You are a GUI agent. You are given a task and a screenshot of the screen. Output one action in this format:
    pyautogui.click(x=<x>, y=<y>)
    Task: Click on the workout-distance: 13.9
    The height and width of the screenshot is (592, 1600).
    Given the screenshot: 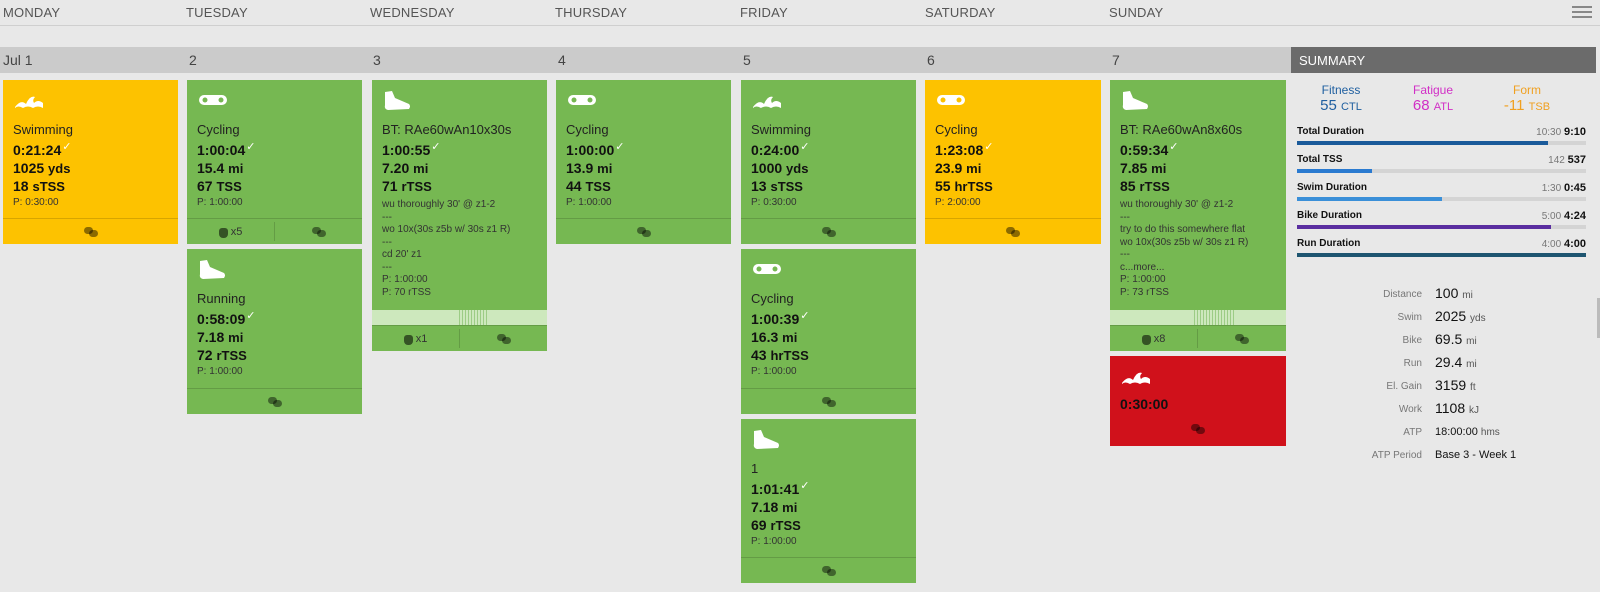 What is the action you would take?
    pyautogui.click(x=580, y=168)
    